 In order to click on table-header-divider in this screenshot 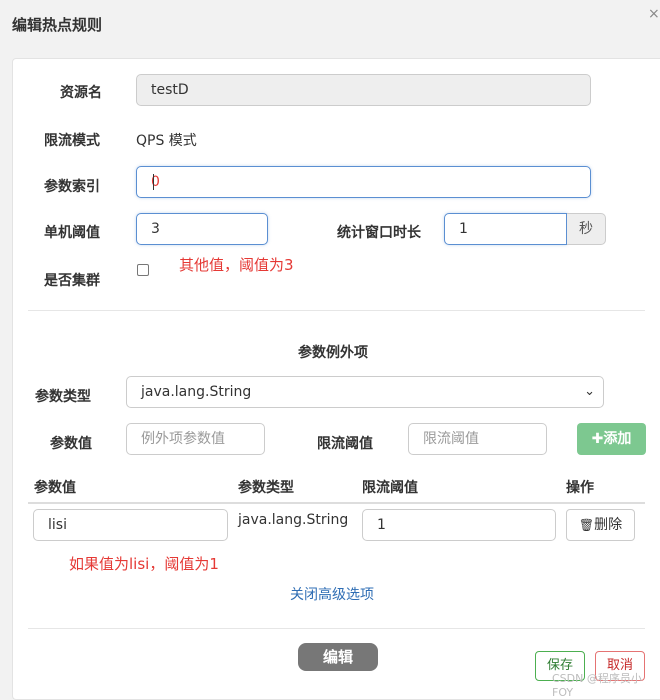, I will do `click(336, 503)`.